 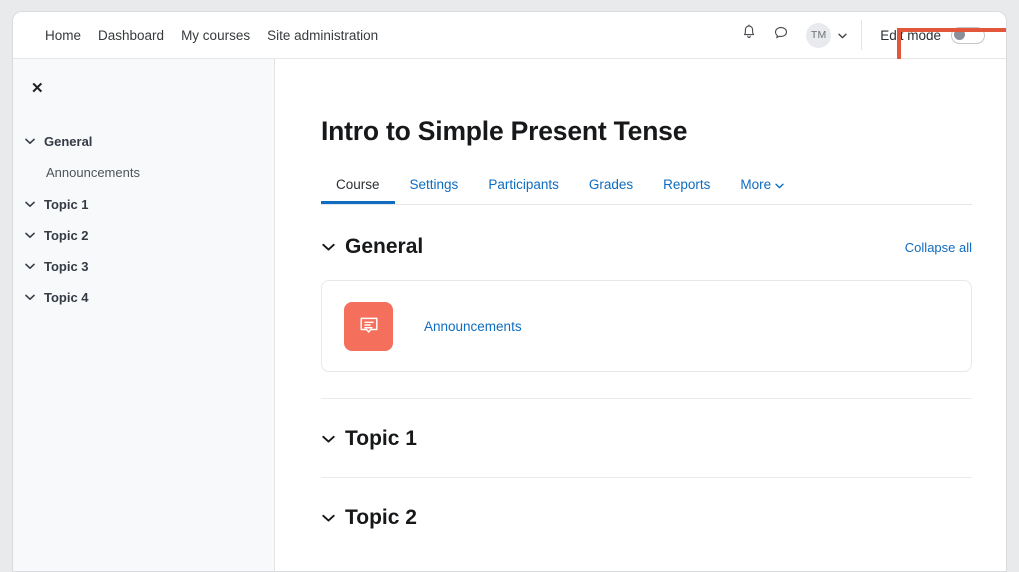 I want to click on nav-my-courses: My courses, so click(x=215, y=35).